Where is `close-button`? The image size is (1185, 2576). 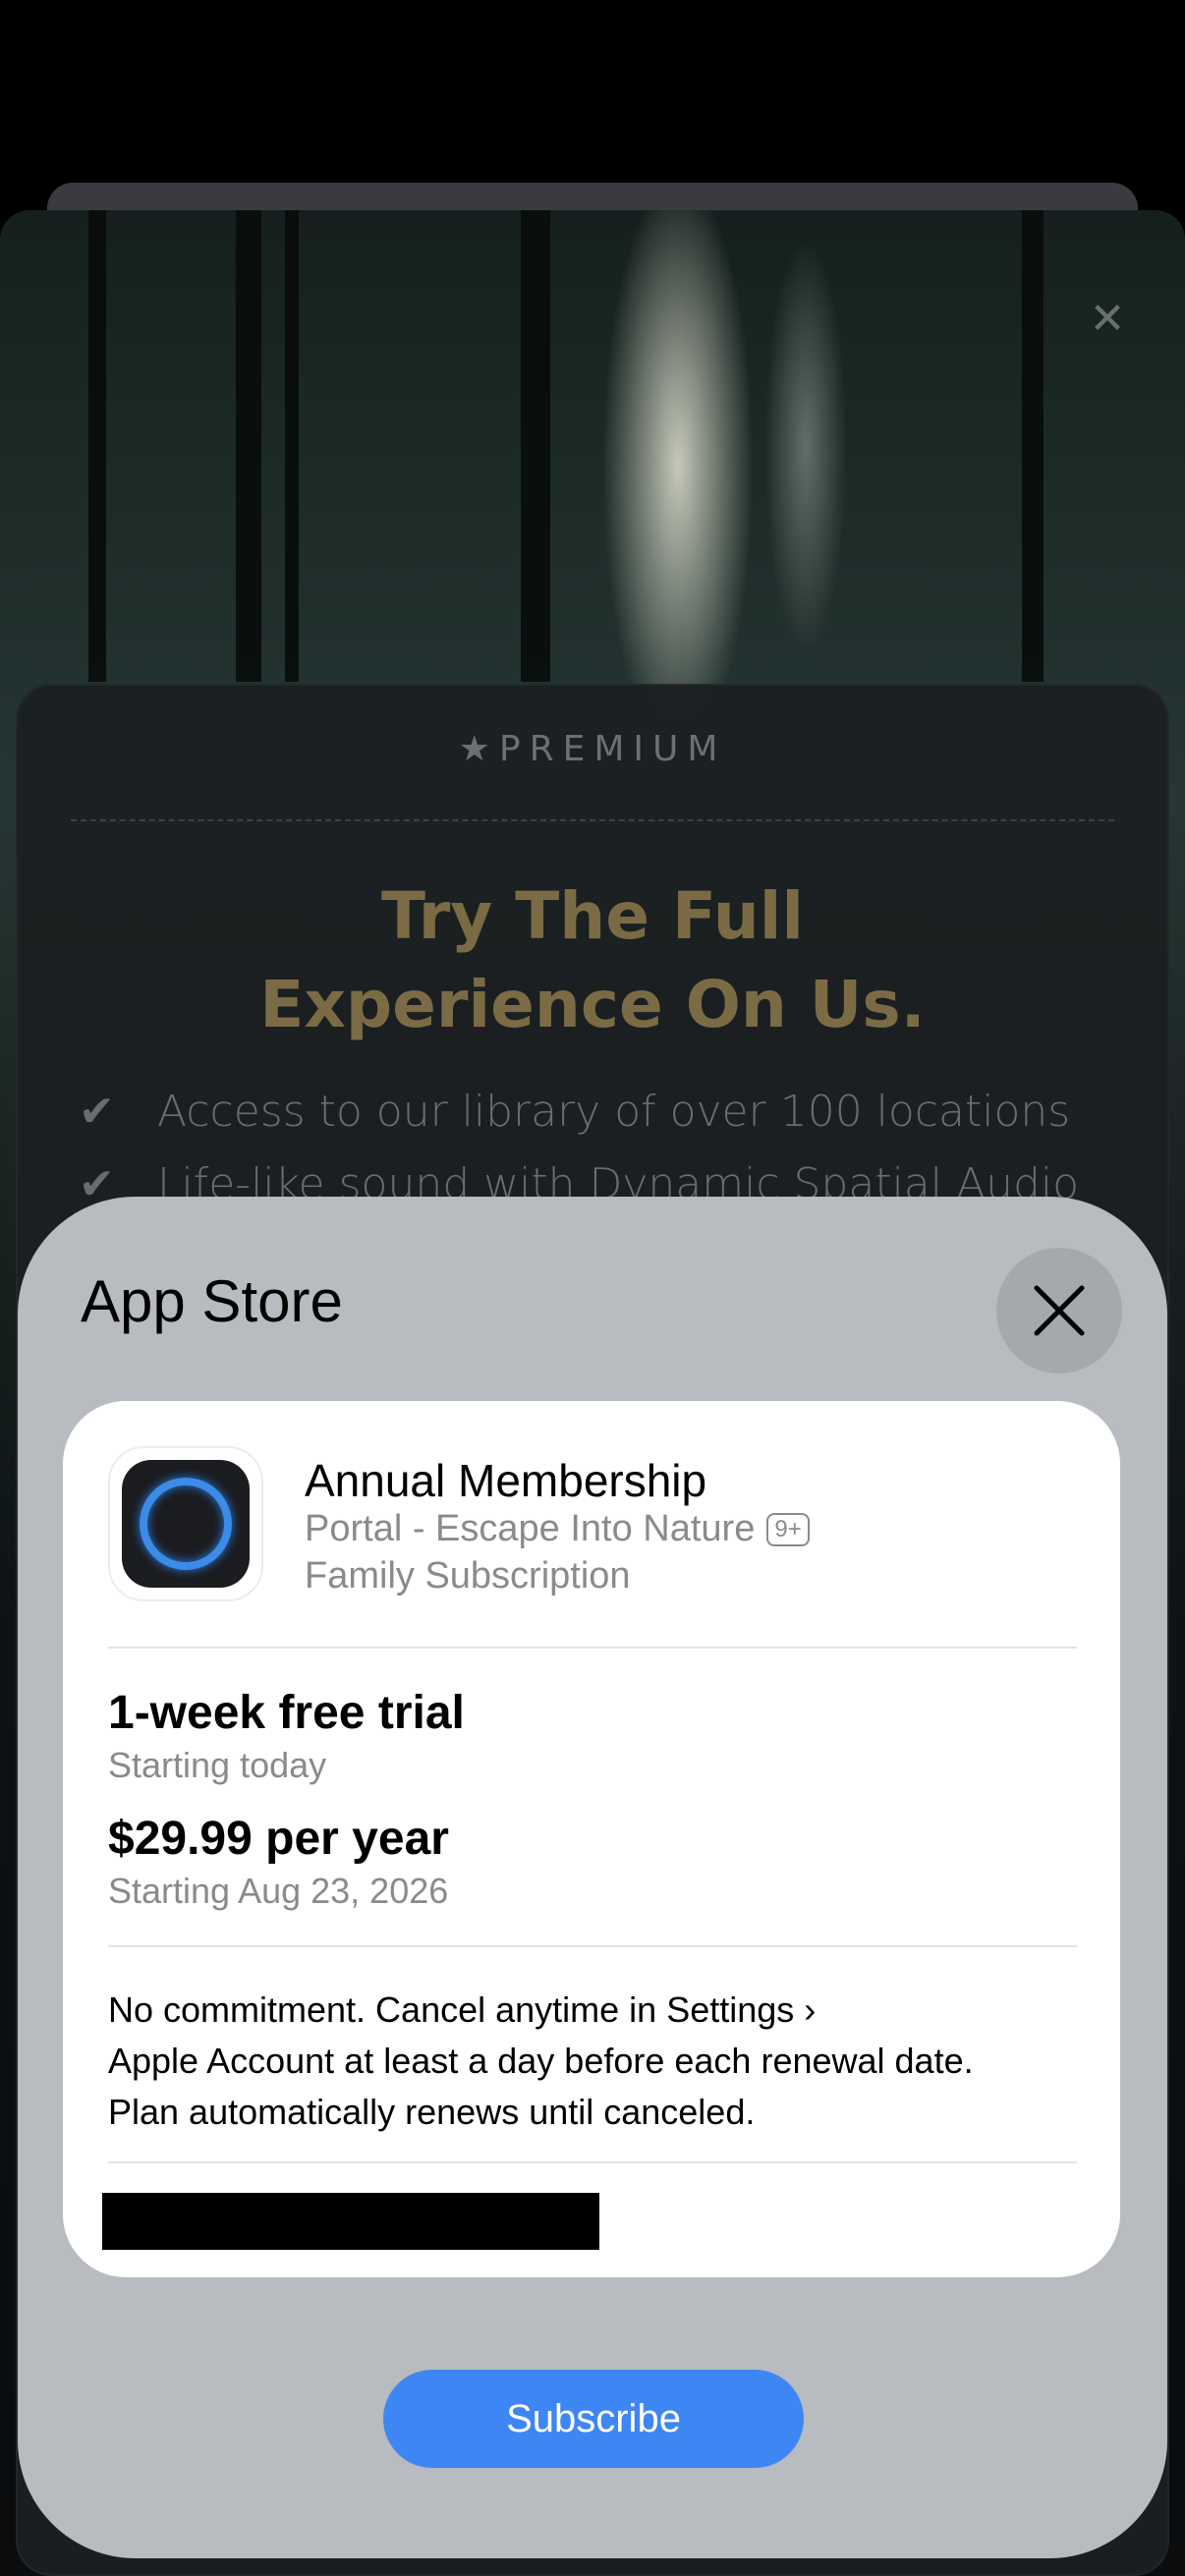
close-button is located at coordinates (1059, 1310).